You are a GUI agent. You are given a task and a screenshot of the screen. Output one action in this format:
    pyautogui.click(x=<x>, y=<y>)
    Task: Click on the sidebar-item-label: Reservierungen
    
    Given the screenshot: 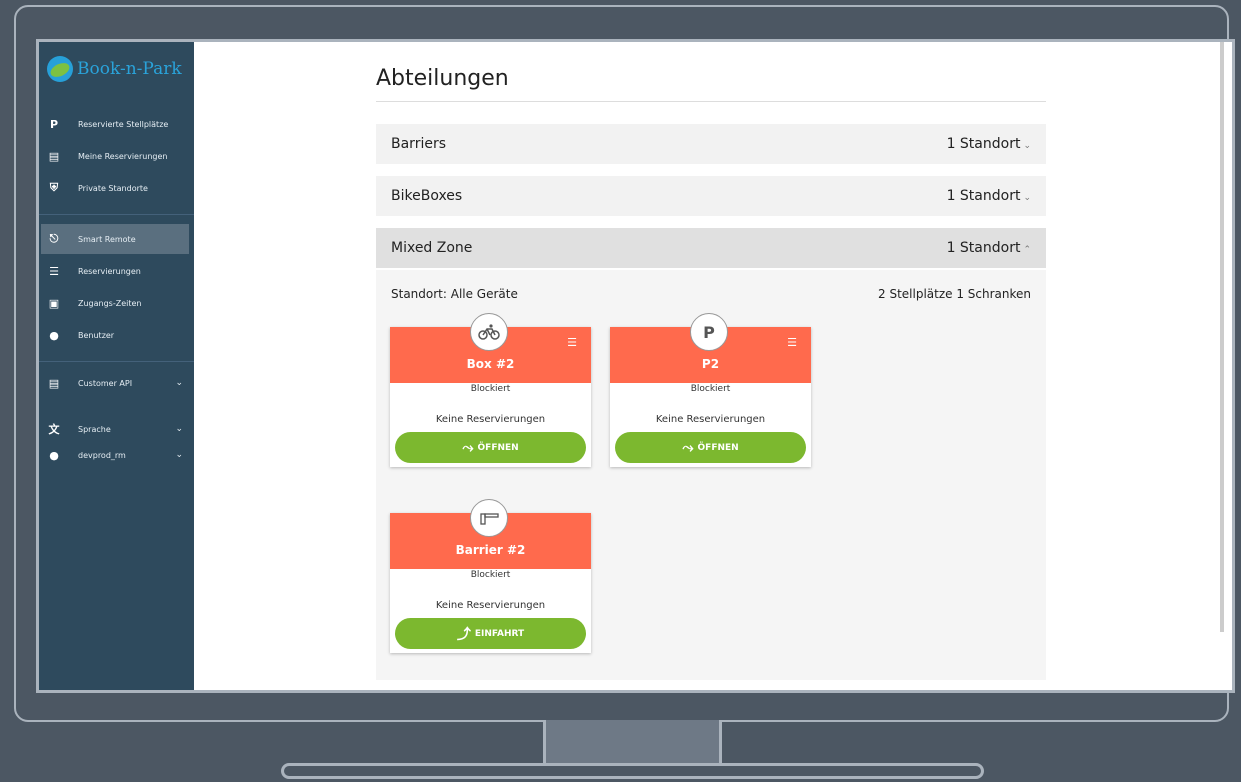 What is the action you would take?
    pyautogui.click(x=109, y=271)
    